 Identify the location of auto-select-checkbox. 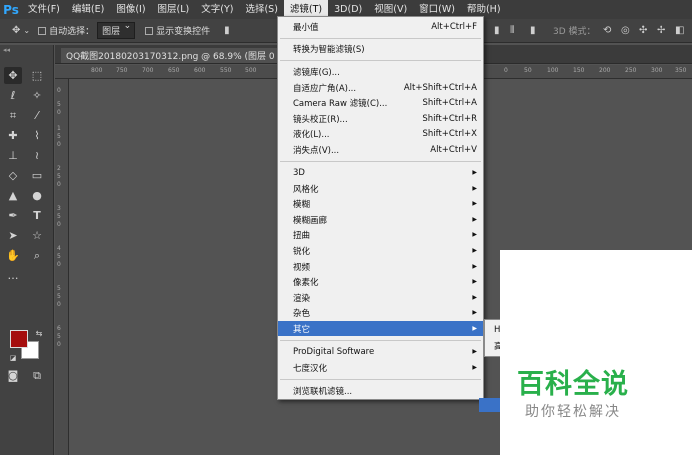
(42, 30).